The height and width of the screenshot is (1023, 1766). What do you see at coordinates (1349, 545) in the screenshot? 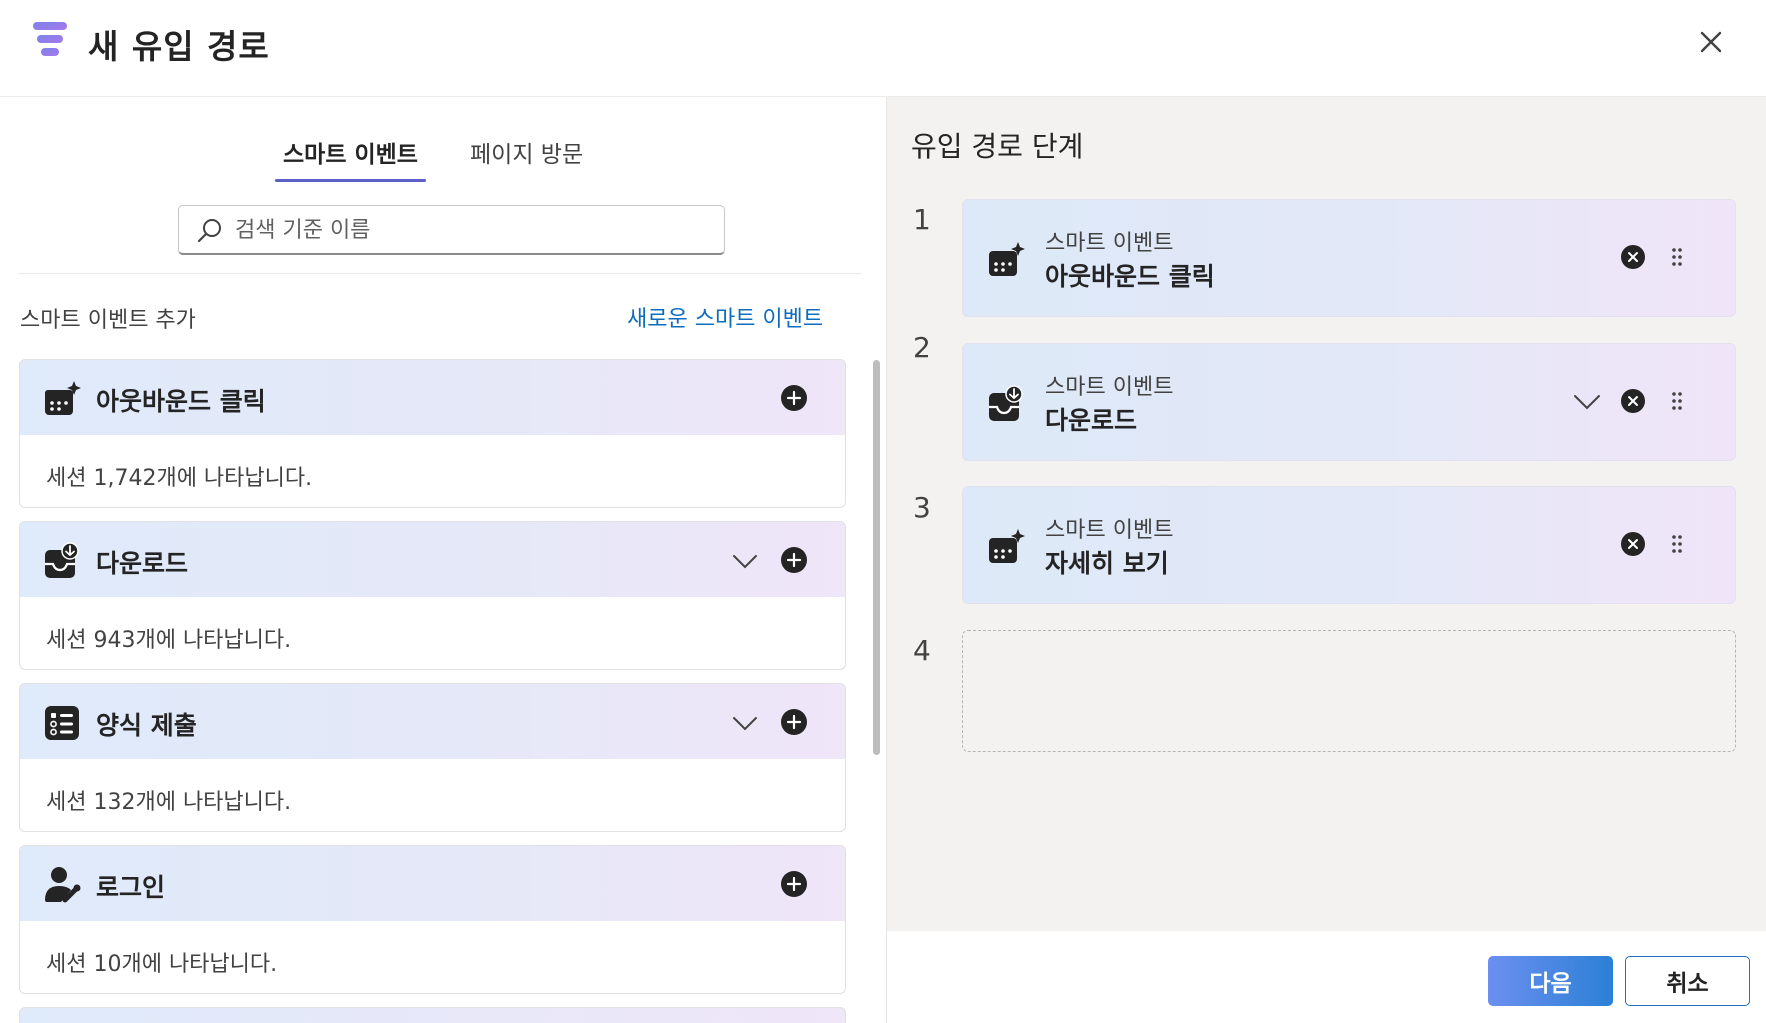
I see `funnel-step-3: 스마트 이벤트 자세히 보기` at bounding box center [1349, 545].